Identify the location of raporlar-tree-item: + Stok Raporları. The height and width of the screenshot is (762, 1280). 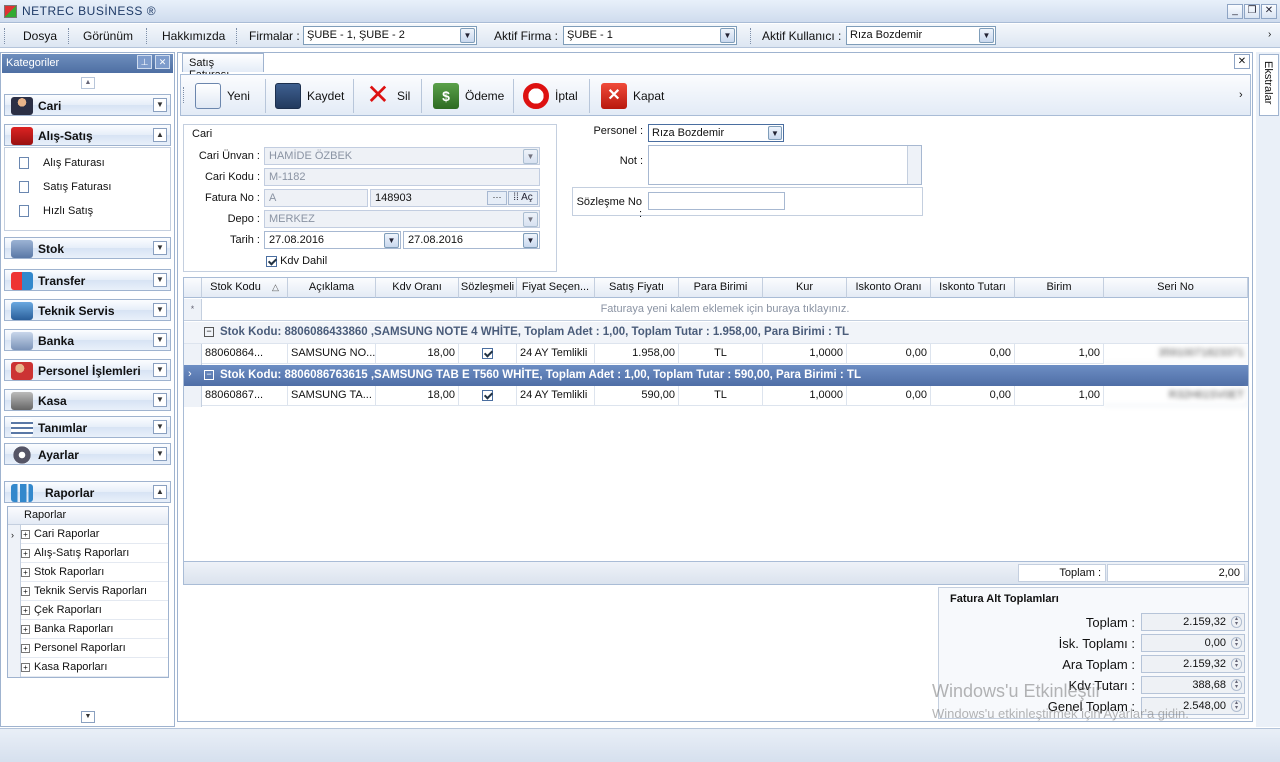
(94, 572).